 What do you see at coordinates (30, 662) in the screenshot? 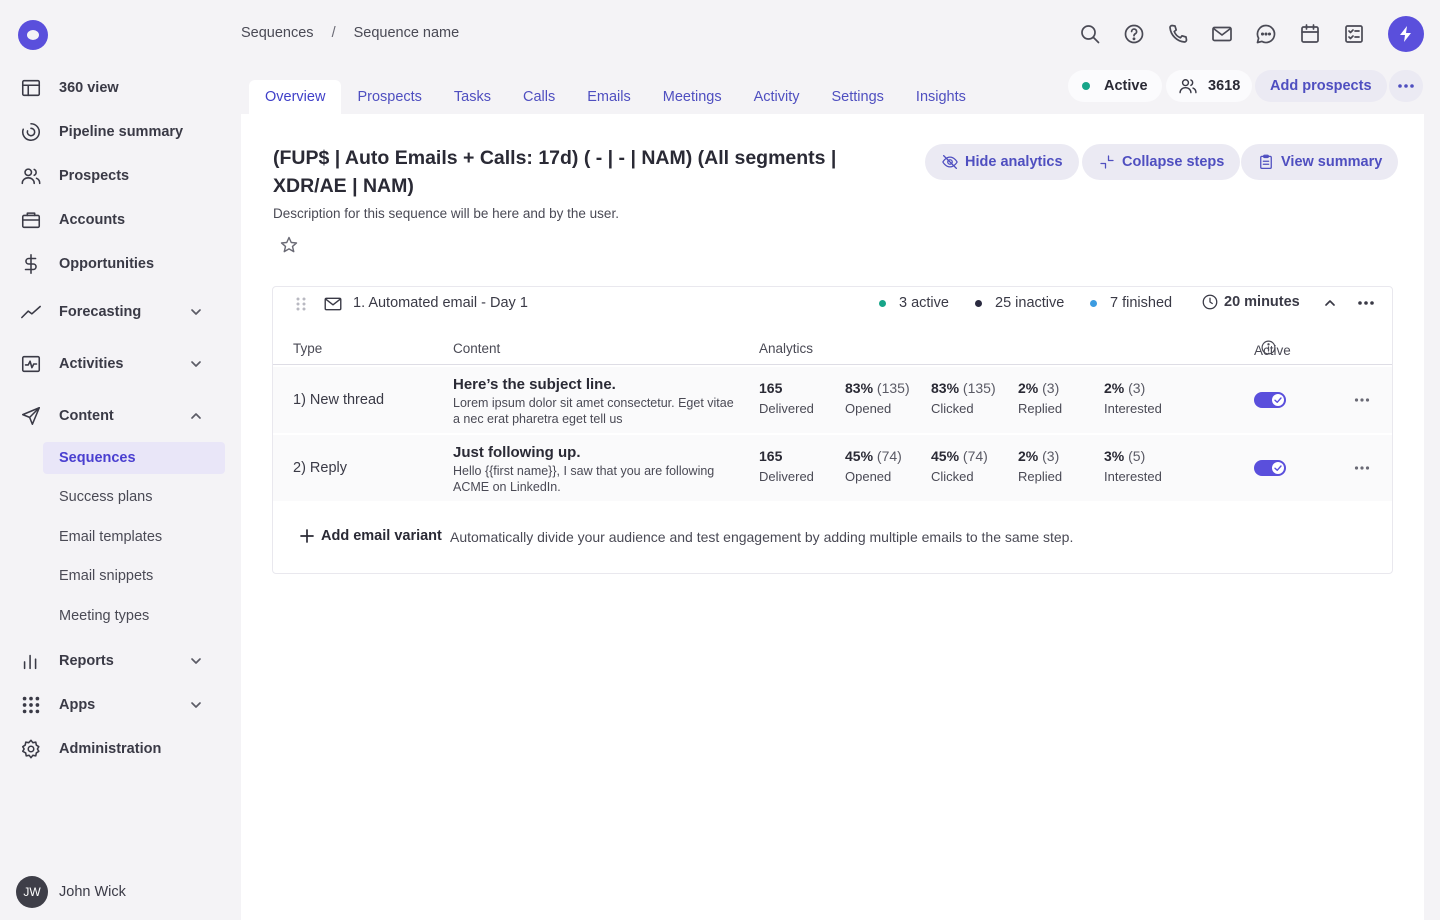
I see `bar-chart-icon` at bounding box center [30, 662].